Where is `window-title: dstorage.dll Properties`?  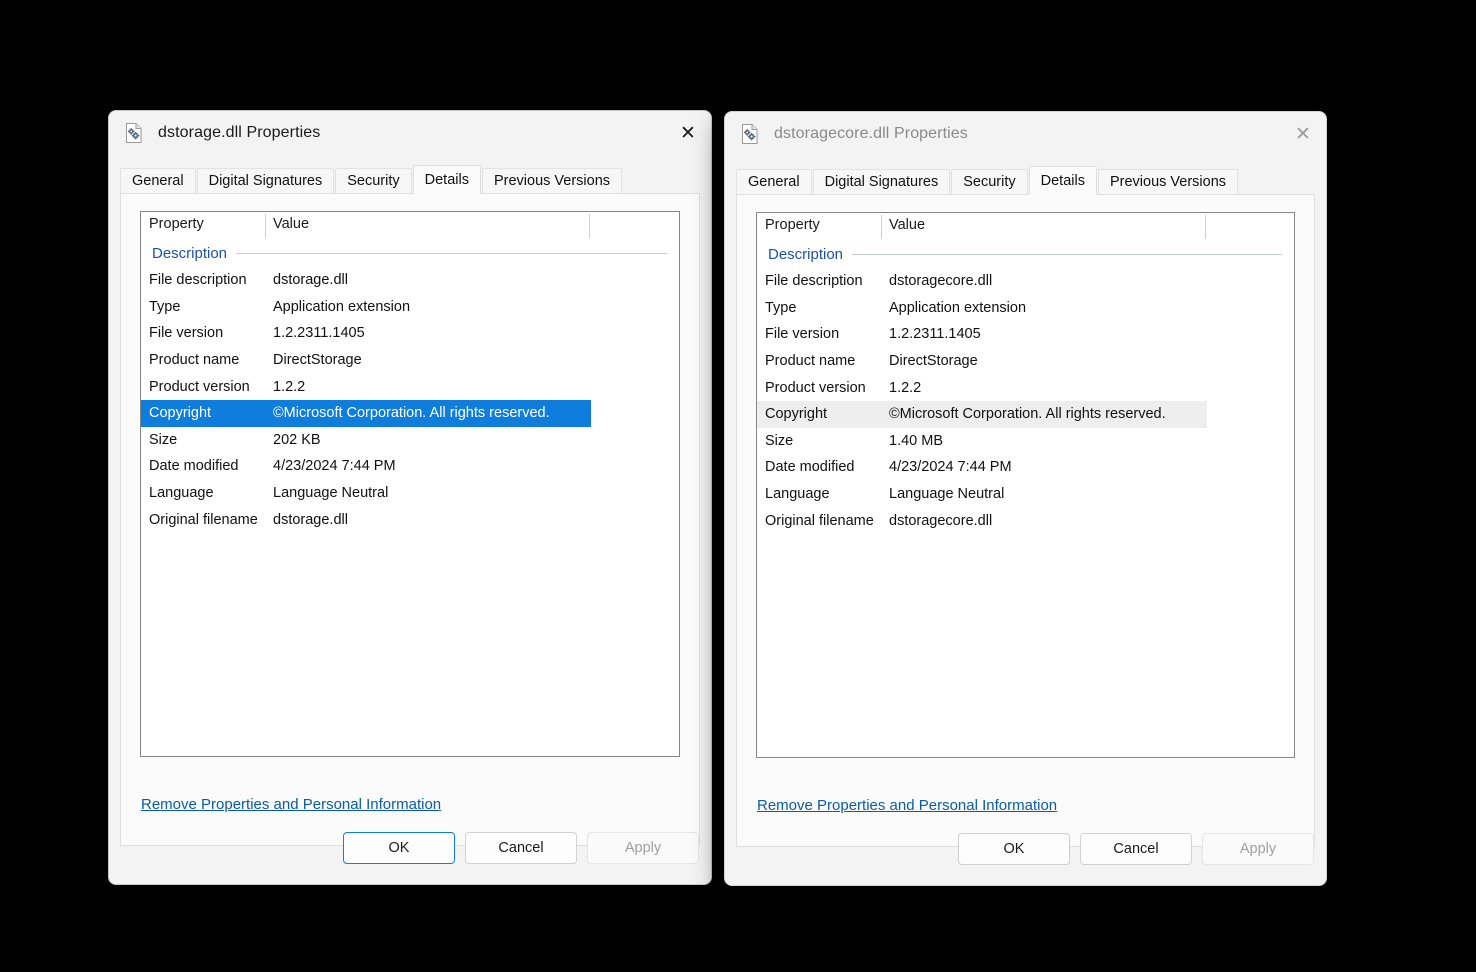 window-title: dstorage.dll Properties is located at coordinates (239, 132).